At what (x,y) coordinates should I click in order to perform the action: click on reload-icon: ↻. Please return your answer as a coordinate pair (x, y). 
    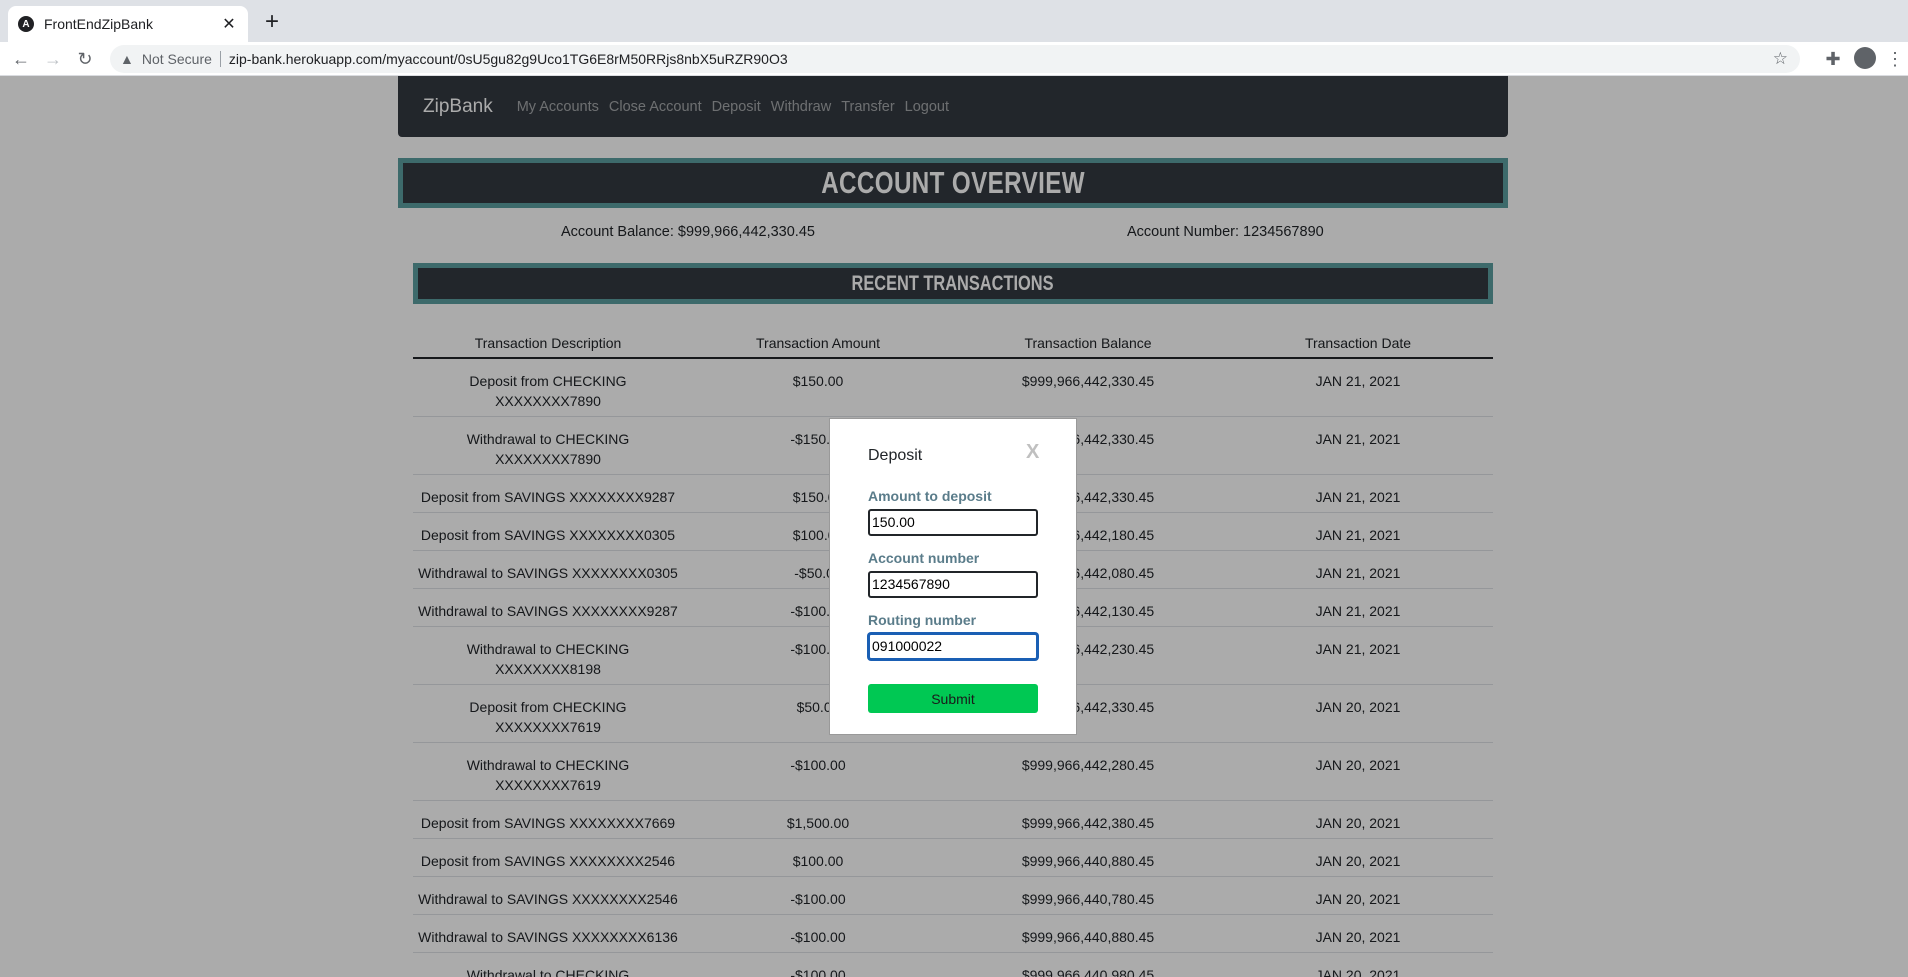
    Looking at the image, I should click on (85, 59).